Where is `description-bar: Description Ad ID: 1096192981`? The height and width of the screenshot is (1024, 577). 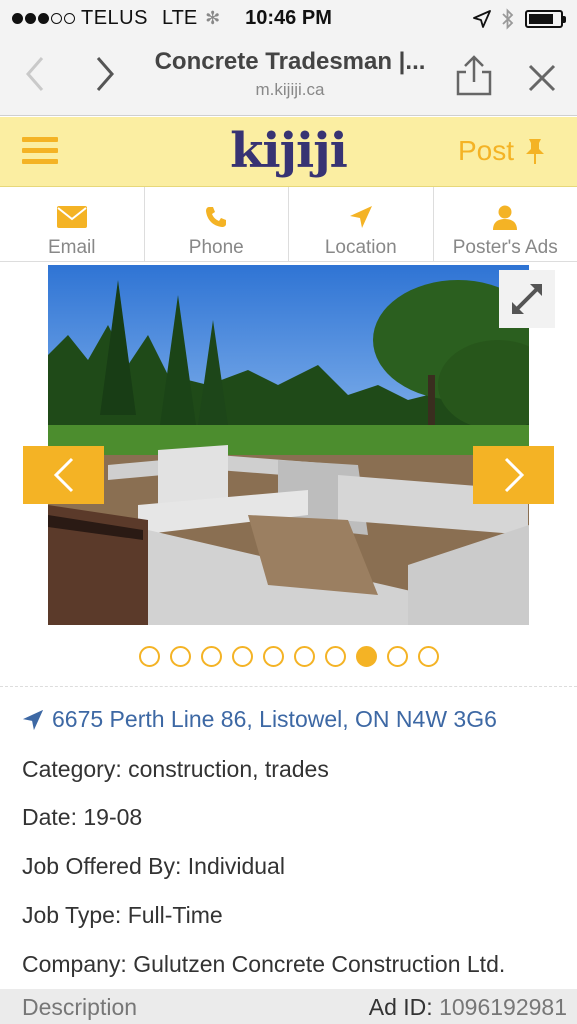
description-bar: Description Ad ID: 1096192981 is located at coordinates (288, 1006).